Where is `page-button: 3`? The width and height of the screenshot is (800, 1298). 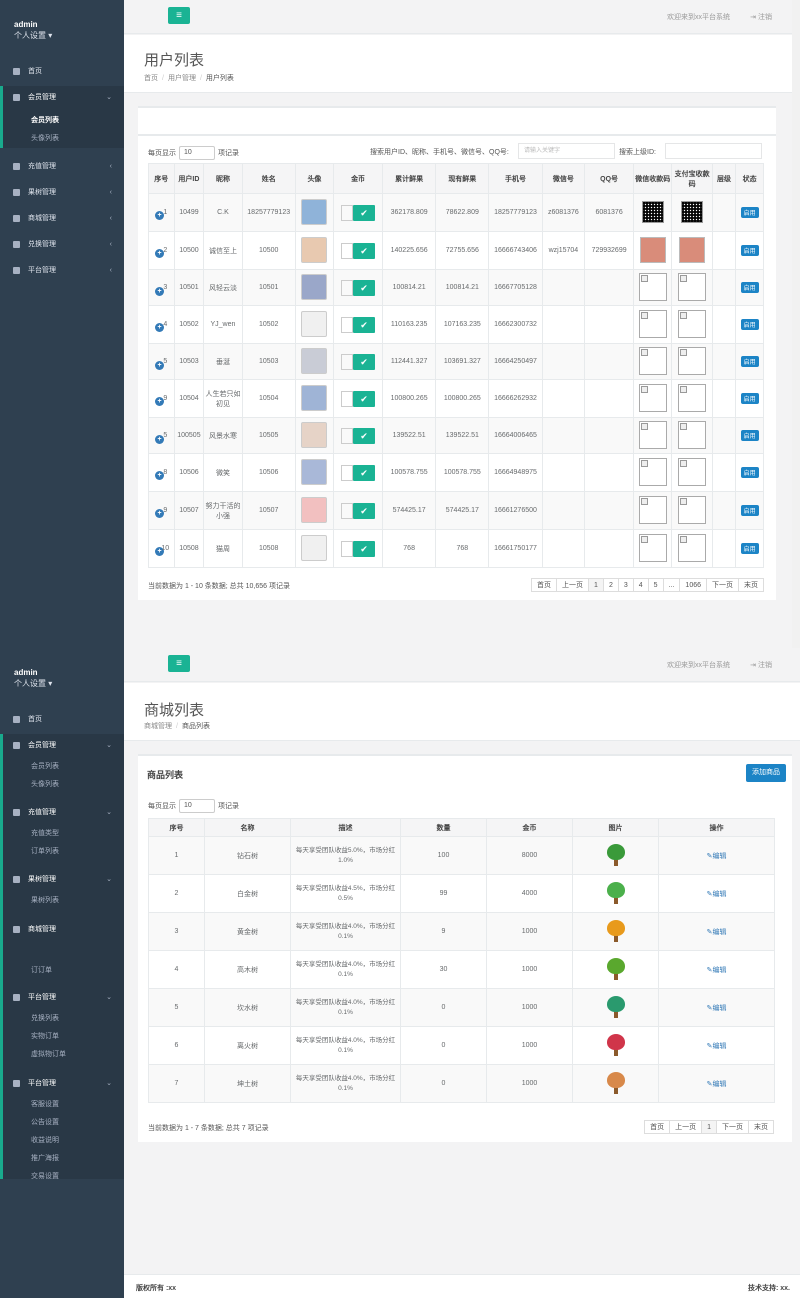
page-button: 3 is located at coordinates (625, 585).